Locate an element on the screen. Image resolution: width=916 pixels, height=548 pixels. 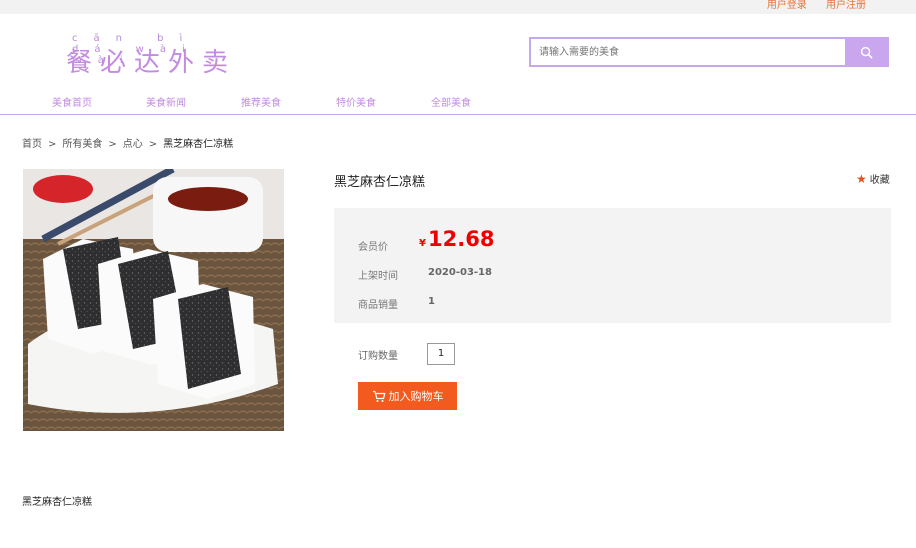
nav-item-recommended: 推荐美食 is located at coordinates (261, 101).